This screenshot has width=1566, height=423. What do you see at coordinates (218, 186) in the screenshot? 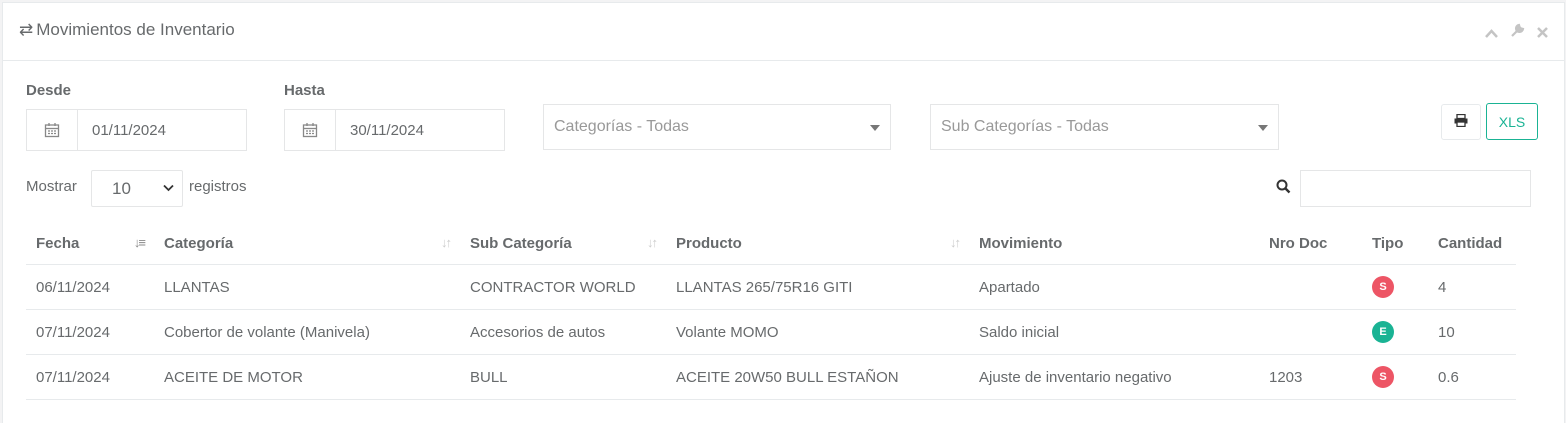
I see `registros-label: registros` at bounding box center [218, 186].